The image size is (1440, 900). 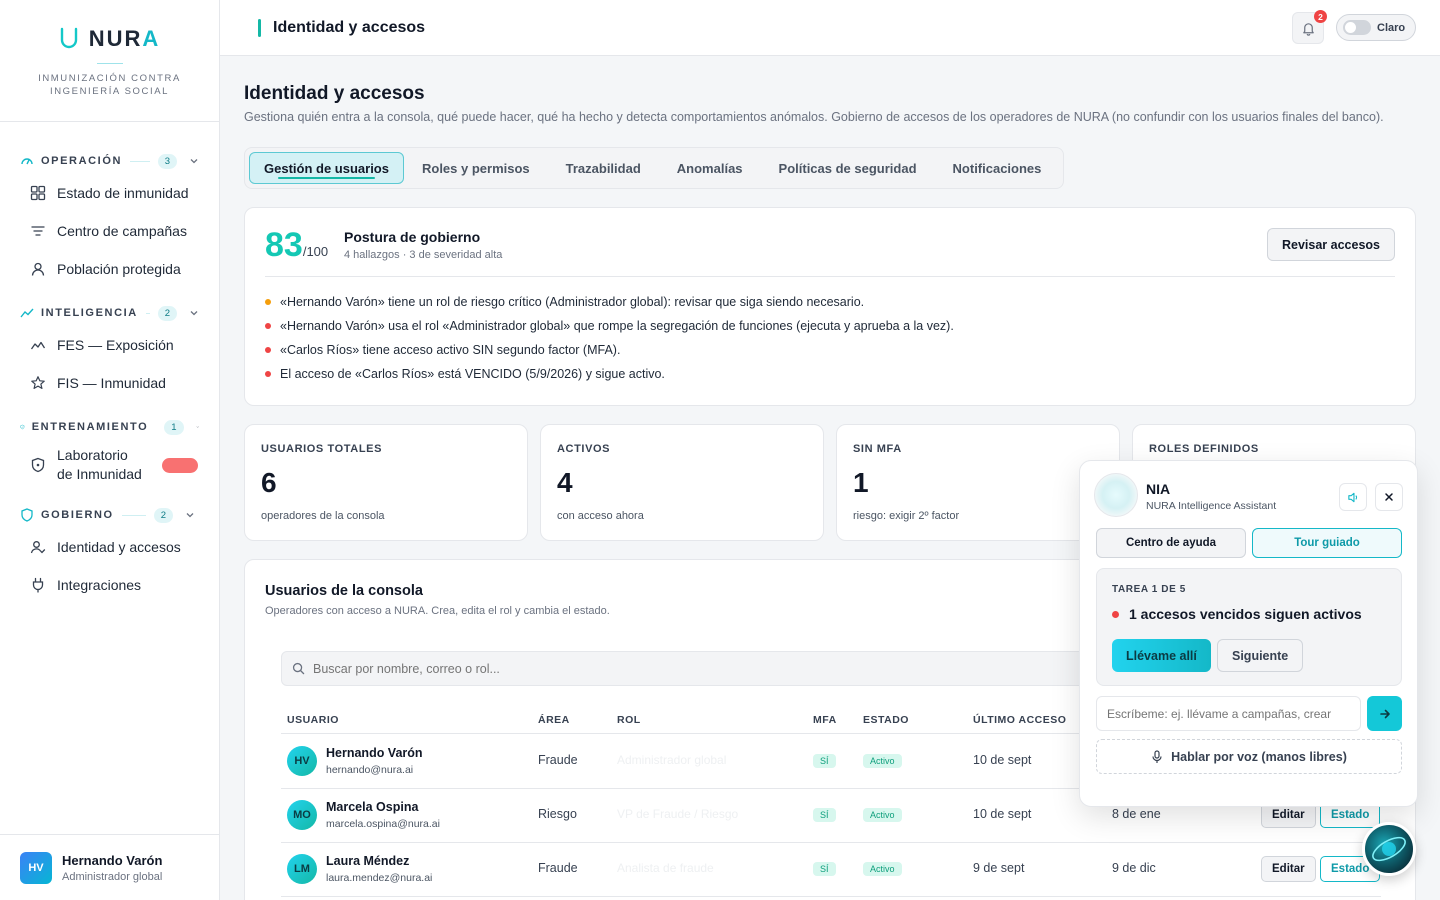 What do you see at coordinates (109, 585) in the screenshot?
I see `nav-item-integraciones: Integraciones` at bounding box center [109, 585].